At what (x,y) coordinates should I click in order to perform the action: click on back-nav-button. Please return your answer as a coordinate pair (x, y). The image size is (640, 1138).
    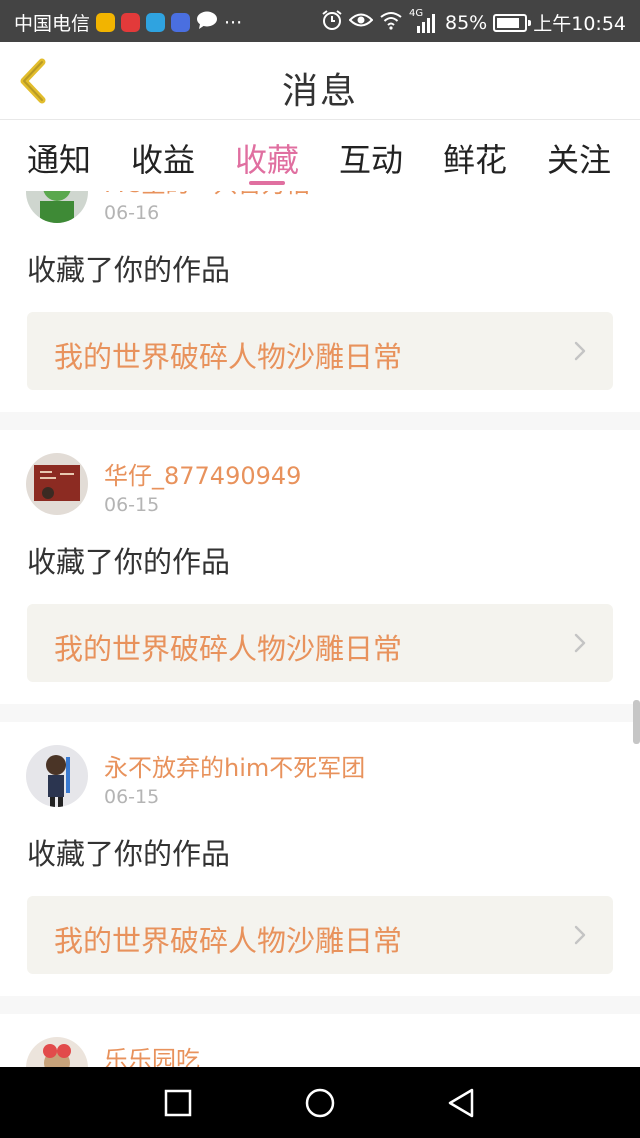
    Looking at the image, I should click on (462, 1103).